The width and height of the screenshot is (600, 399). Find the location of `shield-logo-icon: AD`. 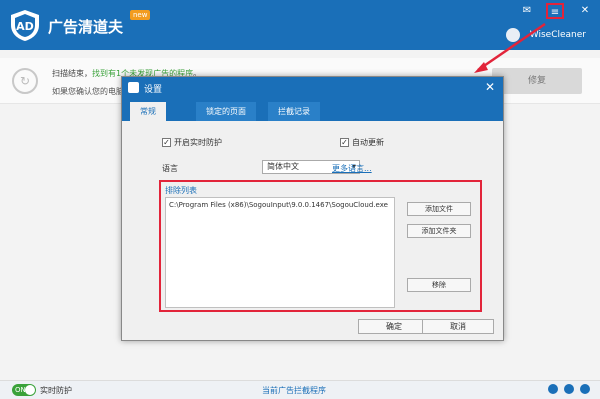

shield-logo-icon: AD is located at coordinates (25, 25).